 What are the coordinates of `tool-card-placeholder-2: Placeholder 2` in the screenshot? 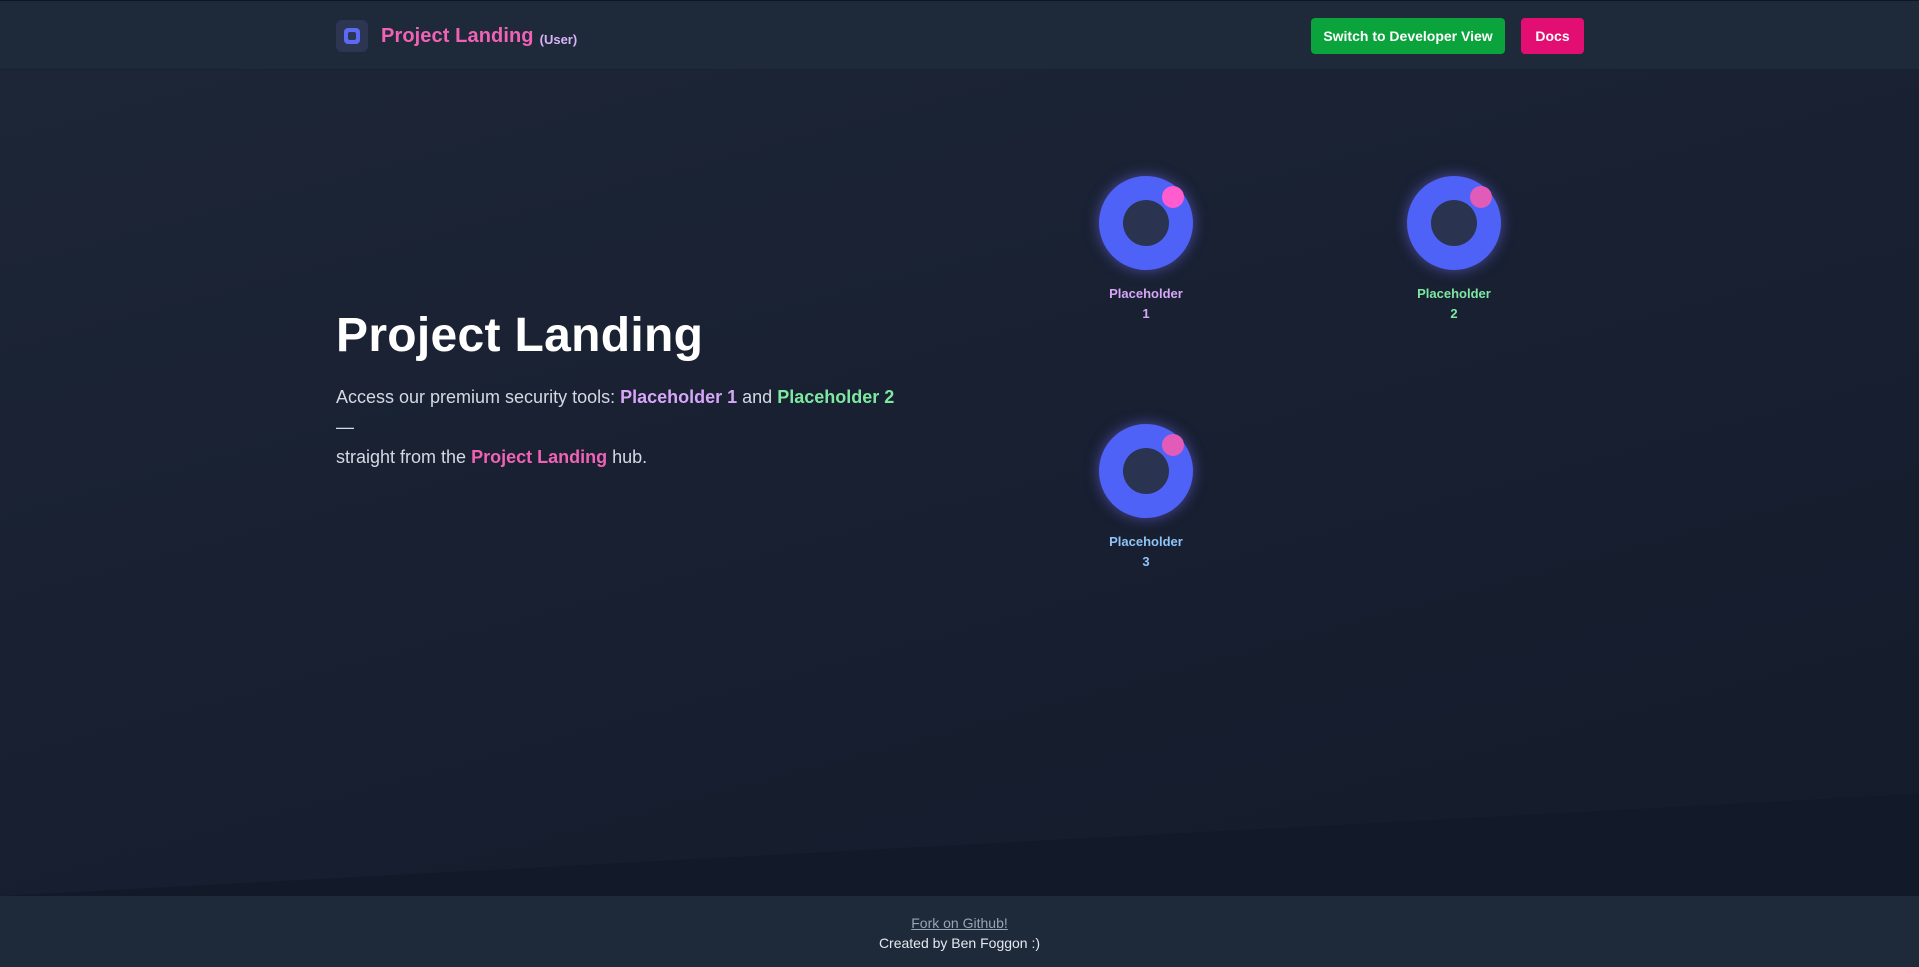 It's located at (1454, 250).